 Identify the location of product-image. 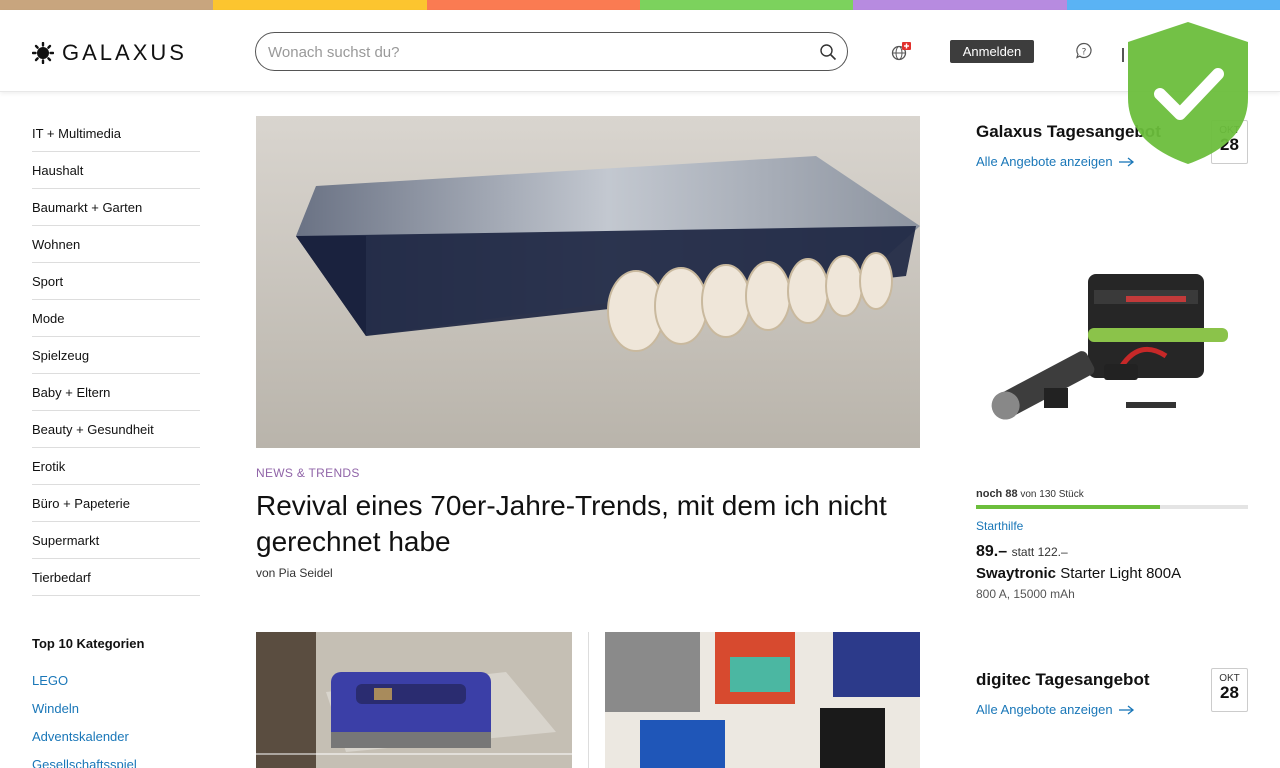
(1112, 348).